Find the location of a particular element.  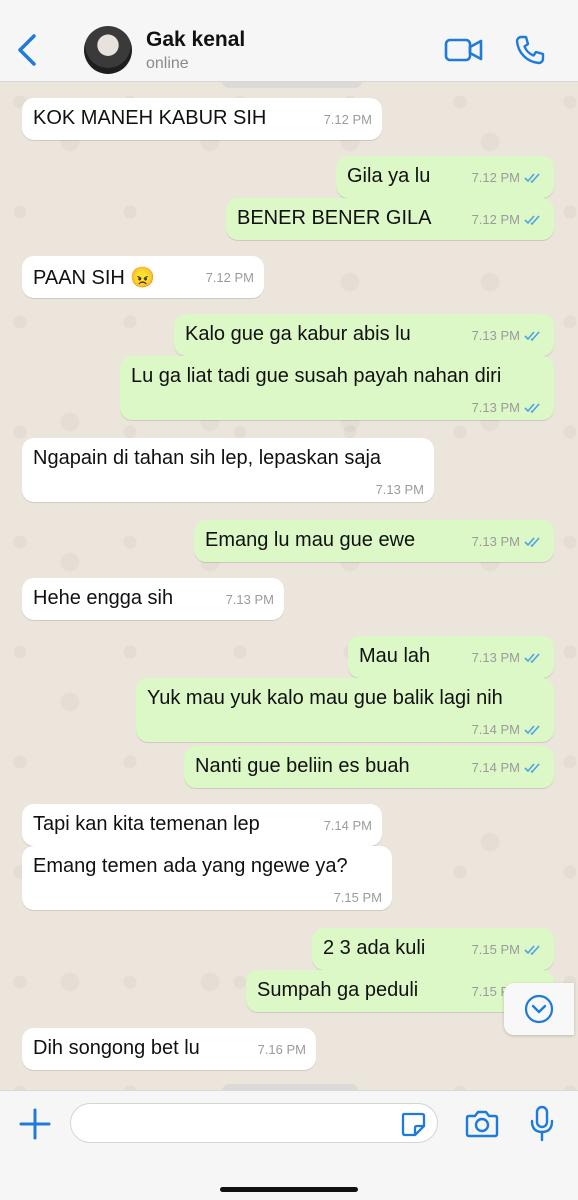

scroll-to-bottom-button is located at coordinates (539, 1009).